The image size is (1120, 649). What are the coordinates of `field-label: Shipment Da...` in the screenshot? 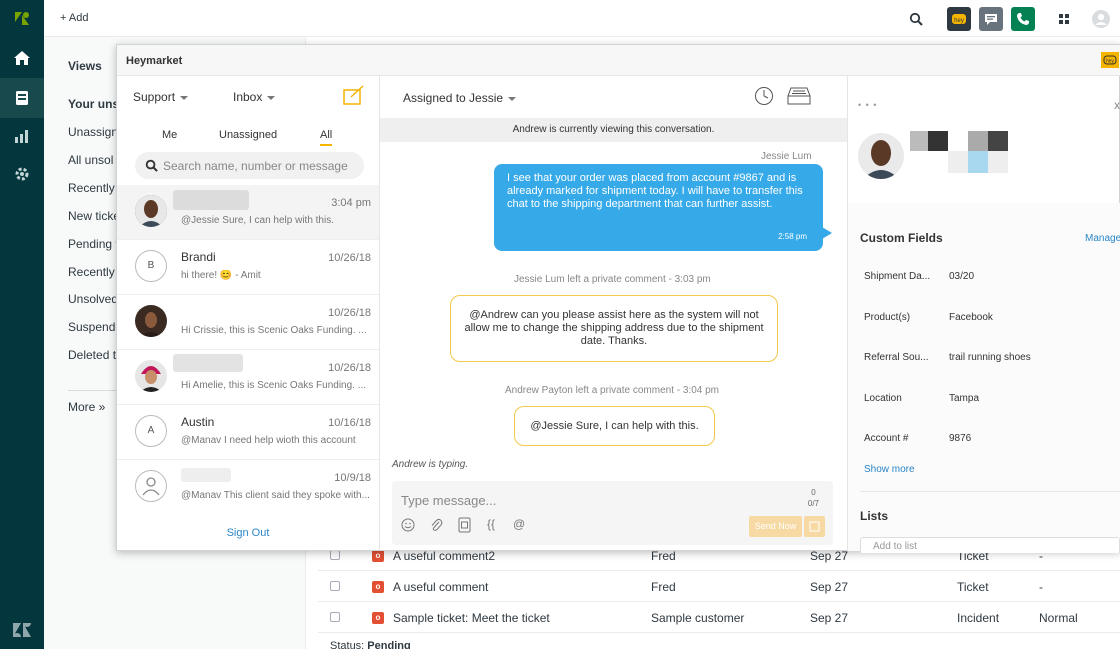 It's located at (897, 276).